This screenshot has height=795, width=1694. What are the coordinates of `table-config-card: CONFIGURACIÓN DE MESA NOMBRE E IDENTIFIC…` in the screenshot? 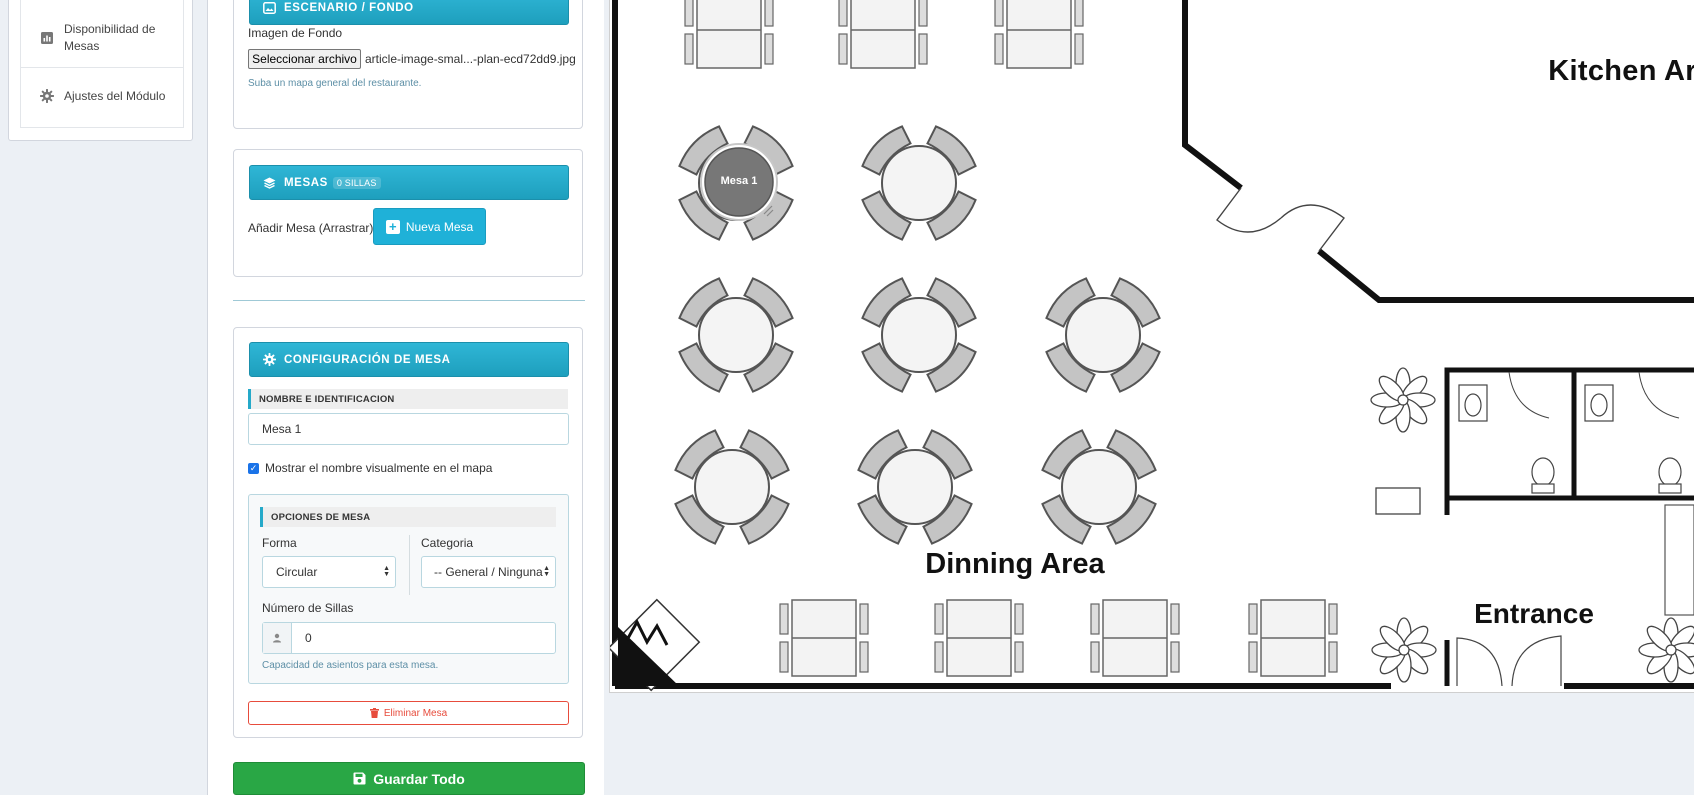 It's located at (408, 532).